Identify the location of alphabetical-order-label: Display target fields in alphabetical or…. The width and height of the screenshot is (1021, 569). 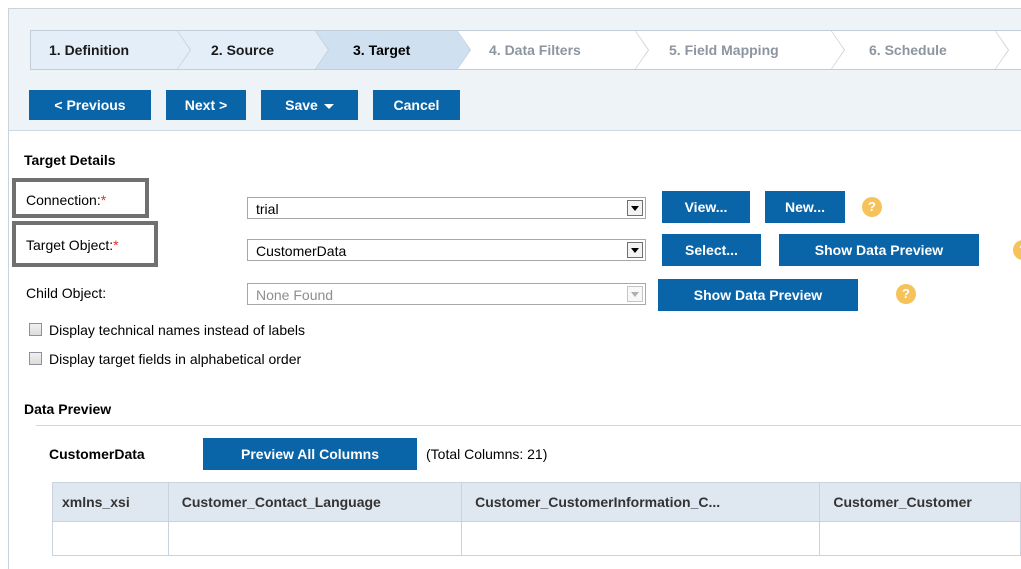
(175, 359).